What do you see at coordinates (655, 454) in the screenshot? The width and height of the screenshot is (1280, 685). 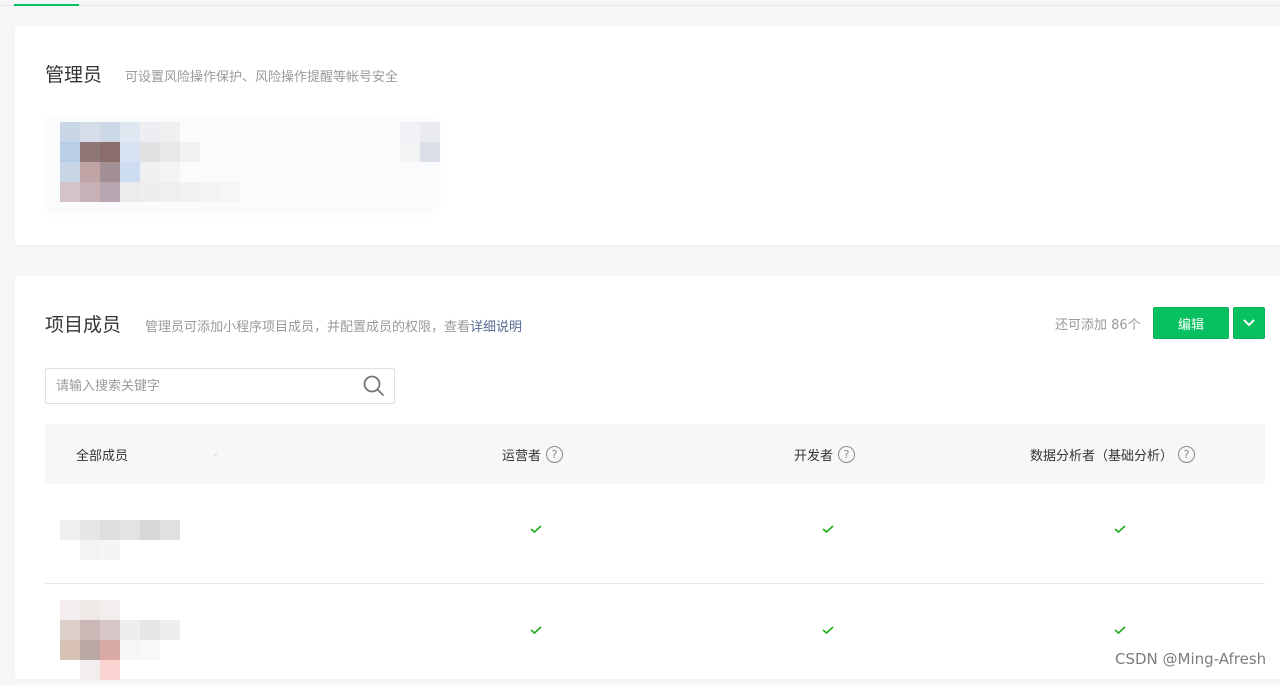 I see `members-table-header: 全部成员 ✓ 运营者? 开发者? 数据分析者（基础分析）?` at bounding box center [655, 454].